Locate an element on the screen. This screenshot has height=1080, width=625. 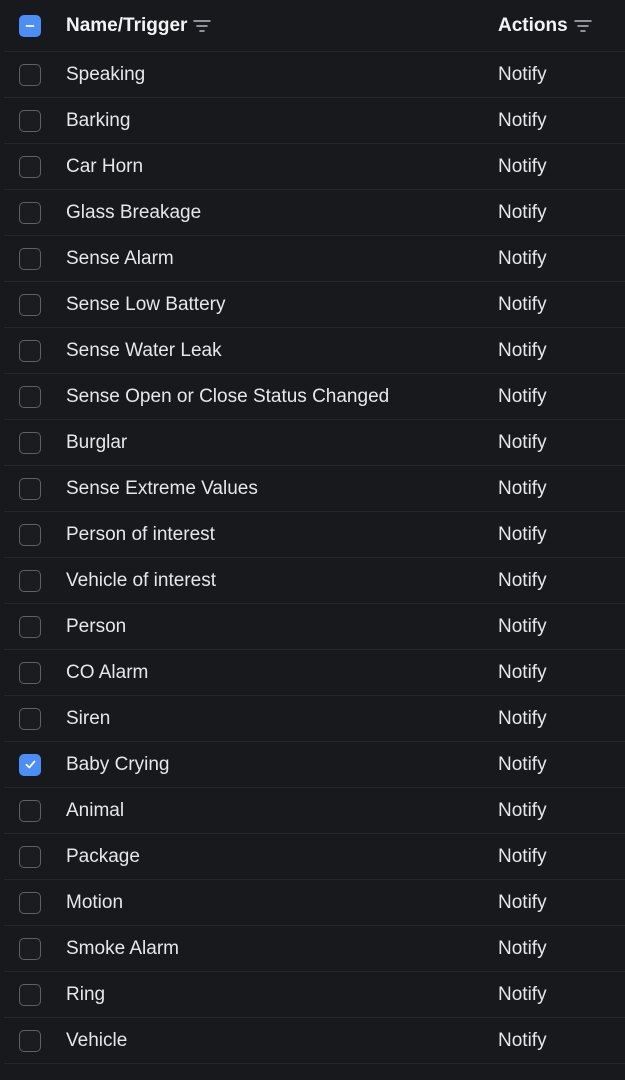
table-row: Glass Breakage Notify is located at coordinates (314, 213).